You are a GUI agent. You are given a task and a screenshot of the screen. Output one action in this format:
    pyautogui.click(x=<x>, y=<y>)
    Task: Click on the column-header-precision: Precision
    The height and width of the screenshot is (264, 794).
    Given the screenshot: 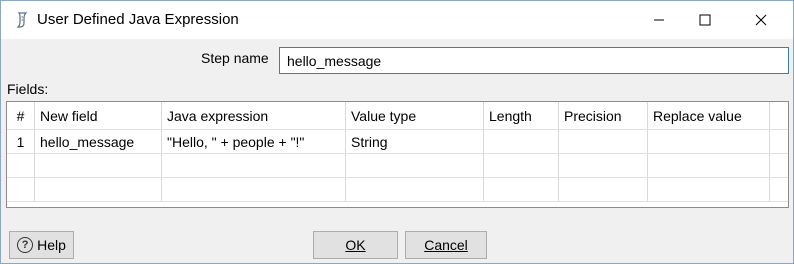 What is the action you would take?
    pyautogui.click(x=603, y=115)
    